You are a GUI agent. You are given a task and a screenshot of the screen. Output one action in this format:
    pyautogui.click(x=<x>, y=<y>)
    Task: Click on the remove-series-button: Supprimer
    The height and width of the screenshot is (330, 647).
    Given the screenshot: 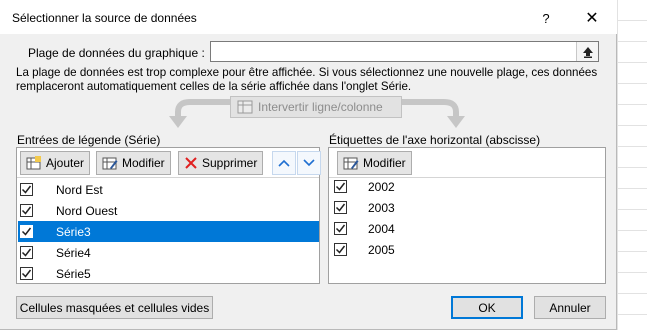 What is the action you would take?
    pyautogui.click(x=221, y=163)
    